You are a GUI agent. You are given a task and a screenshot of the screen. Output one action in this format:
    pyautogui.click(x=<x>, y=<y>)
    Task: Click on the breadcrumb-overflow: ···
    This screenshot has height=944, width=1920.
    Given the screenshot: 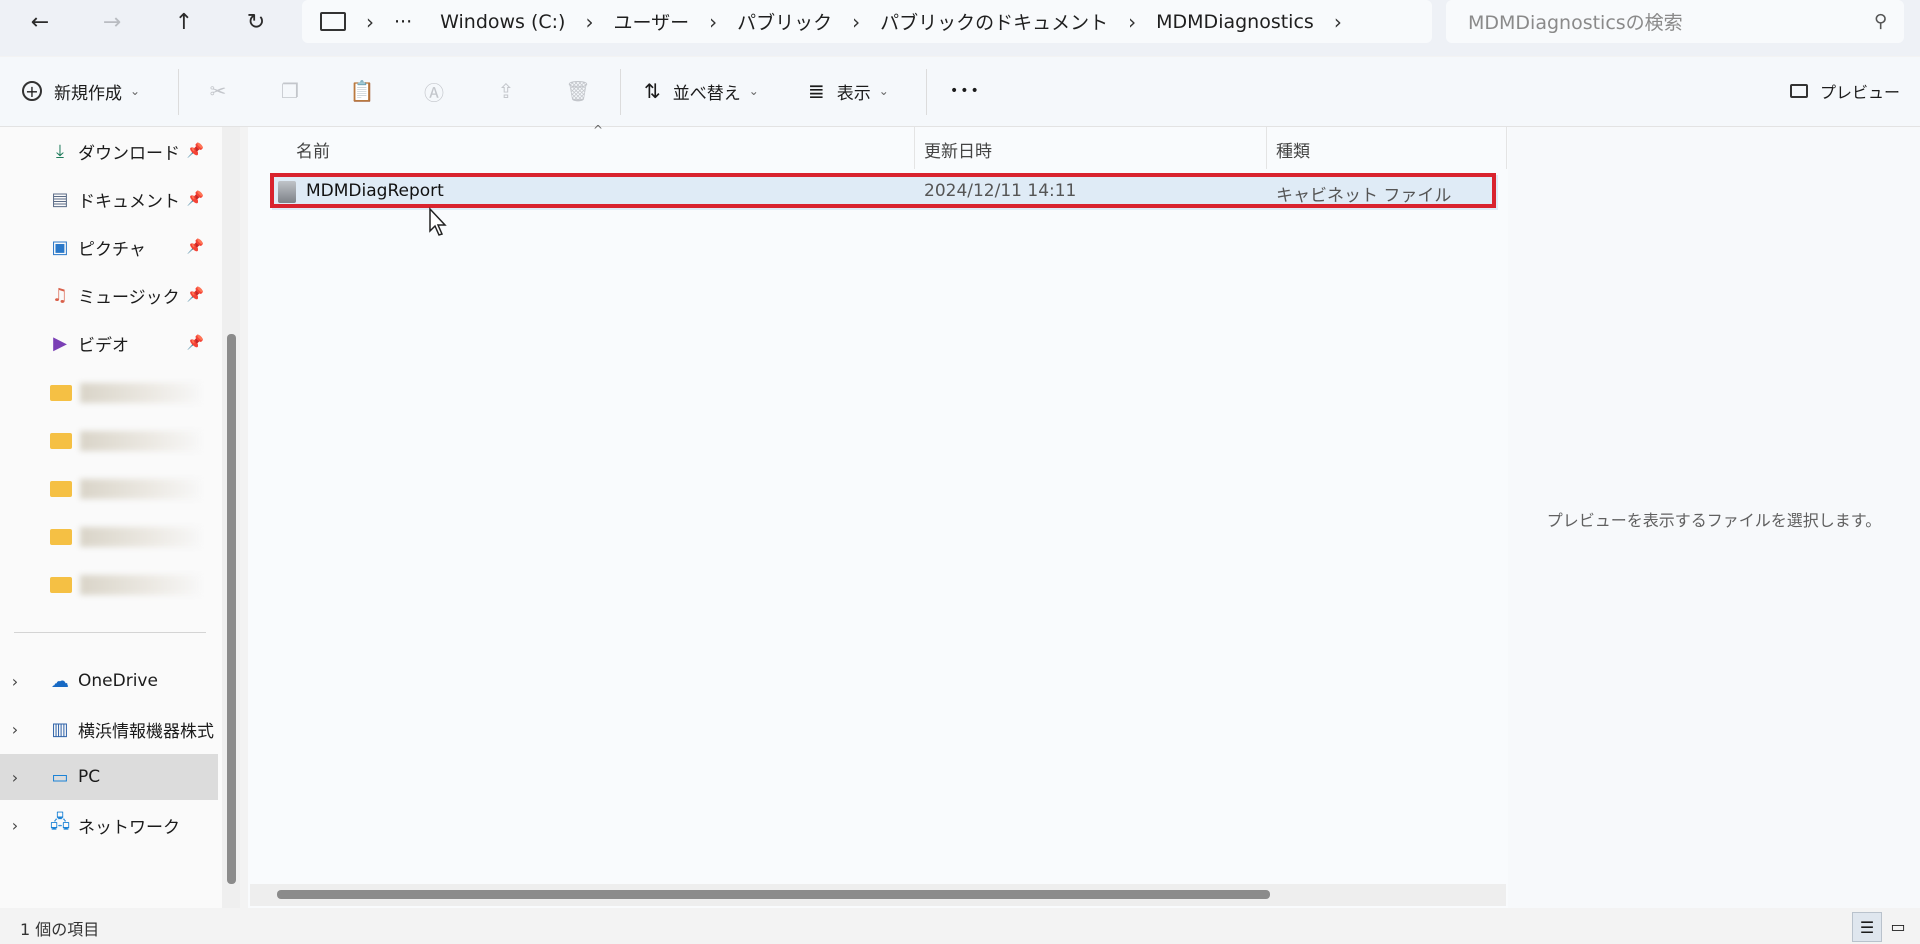 What is the action you would take?
    pyautogui.click(x=403, y=22)
    